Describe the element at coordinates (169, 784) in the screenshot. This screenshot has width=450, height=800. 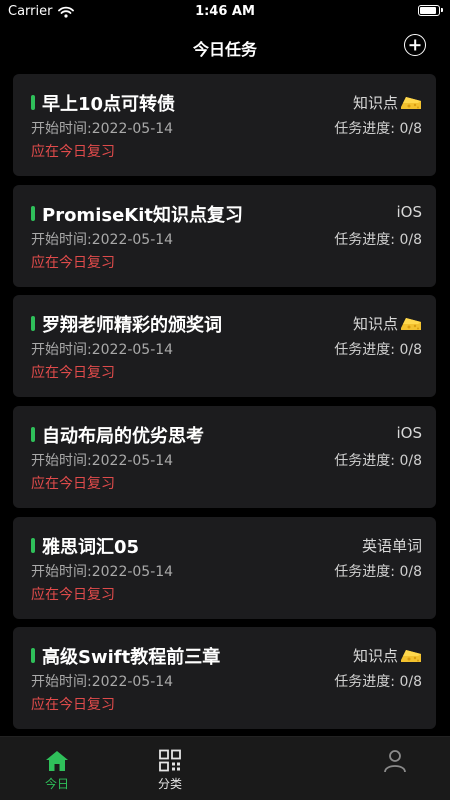
I see `tab-category-label: 分类` at that location.